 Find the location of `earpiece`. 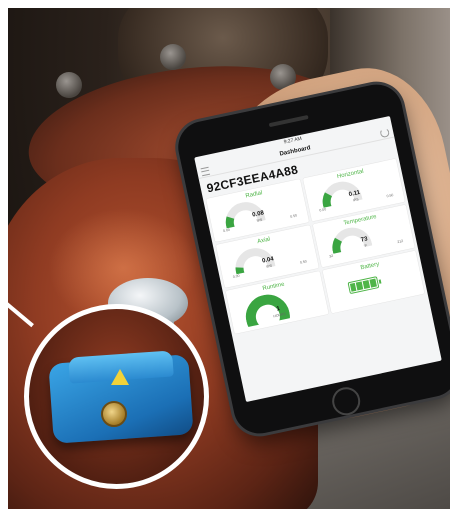

earpiece is located at coordinates (288, 121).